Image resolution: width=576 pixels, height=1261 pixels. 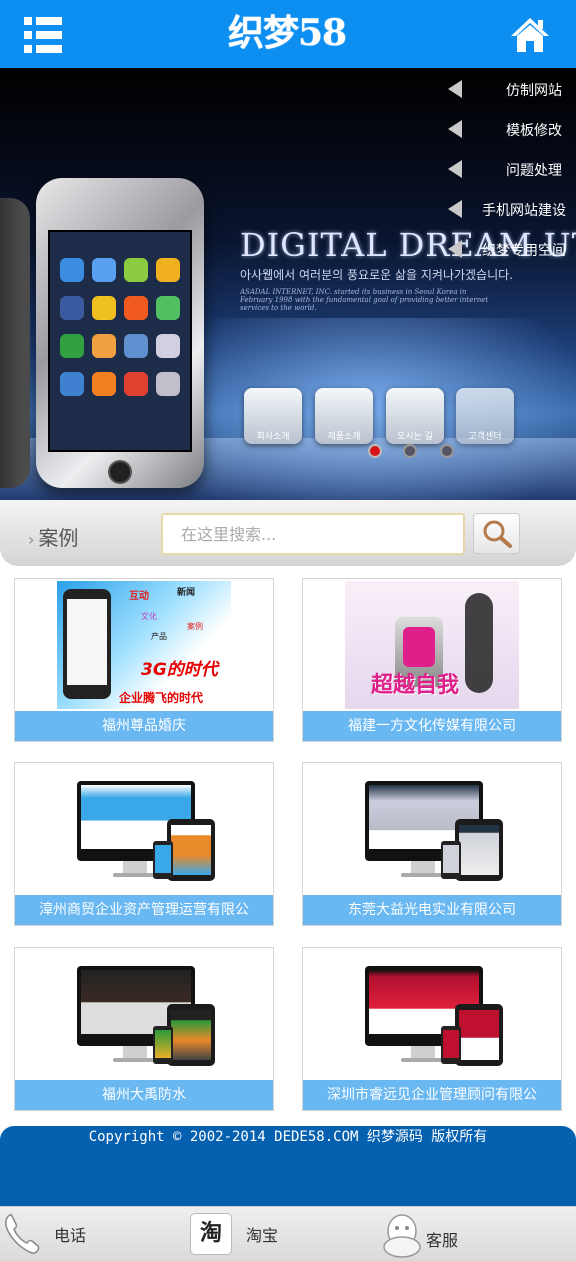 I want to click on side-menu-item: 模板修改, so click(x=511, y=129).